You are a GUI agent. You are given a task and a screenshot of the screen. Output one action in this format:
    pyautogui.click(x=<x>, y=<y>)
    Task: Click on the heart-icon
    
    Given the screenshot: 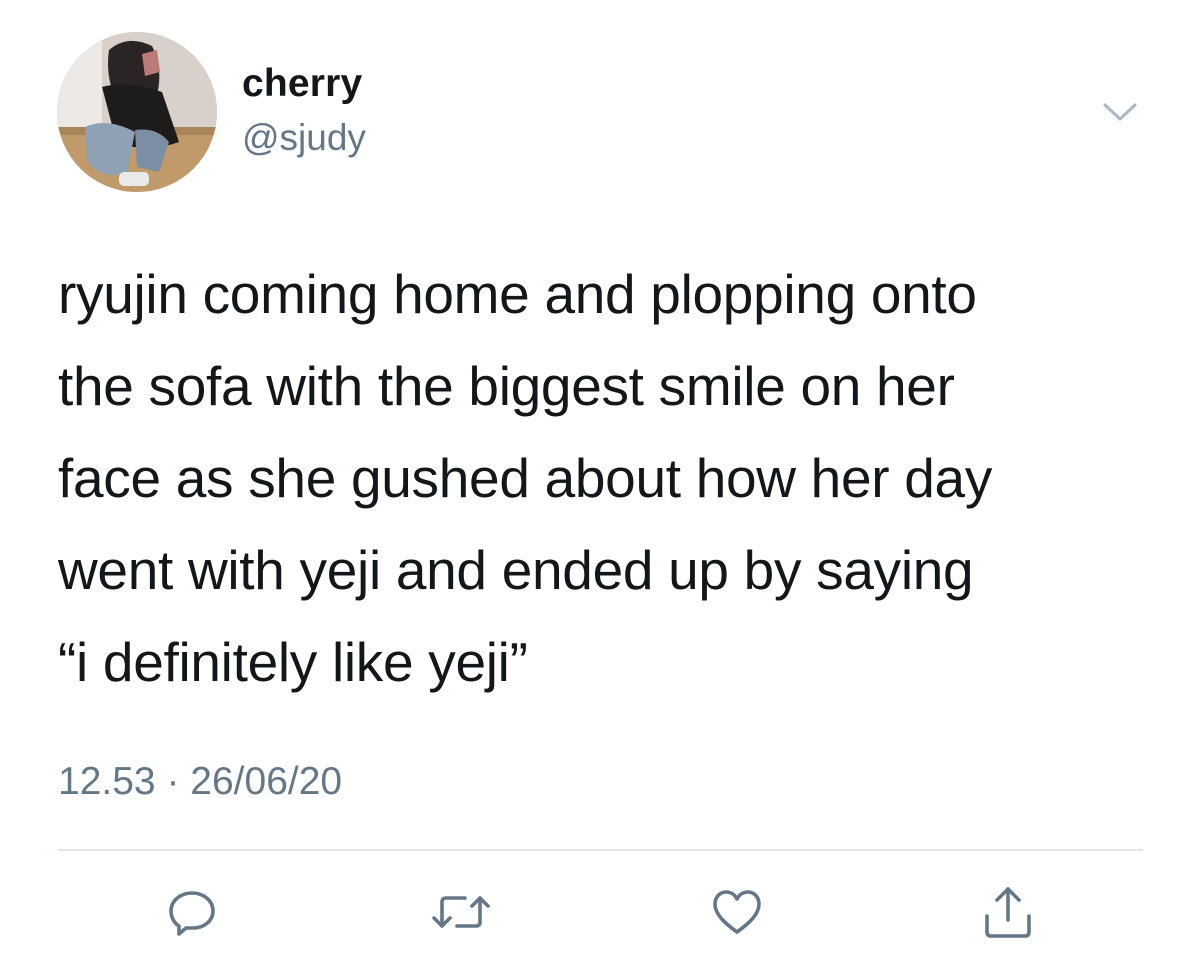 What is the action you would take?
    pyautogui.click(x=737, y=912)
    